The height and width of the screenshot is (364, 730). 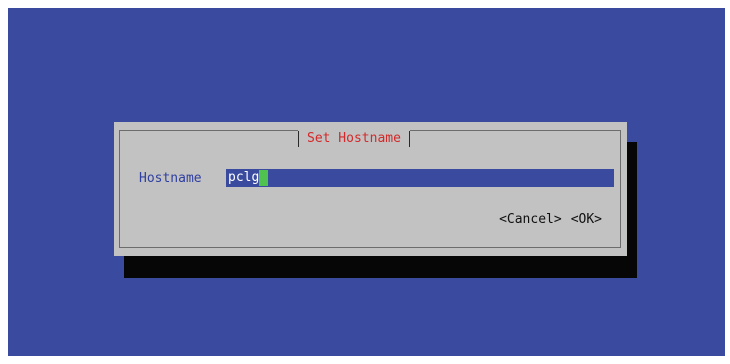 I want to click on cancel-button: <Cancel>, so click(x=530, y=220).